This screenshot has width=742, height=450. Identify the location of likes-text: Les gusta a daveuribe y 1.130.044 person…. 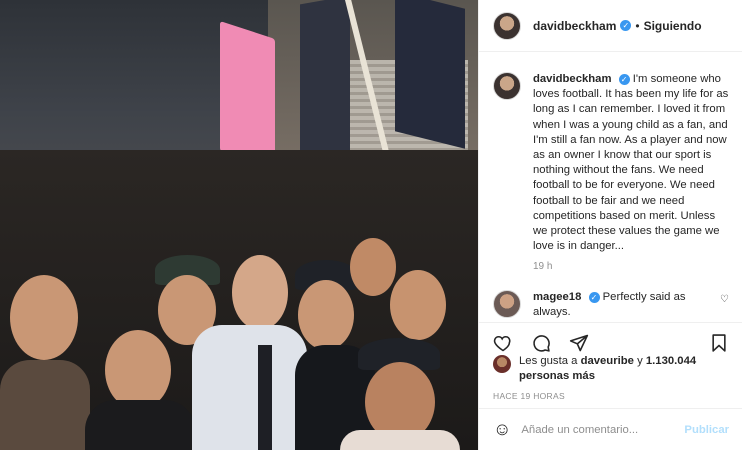
(624, 369).